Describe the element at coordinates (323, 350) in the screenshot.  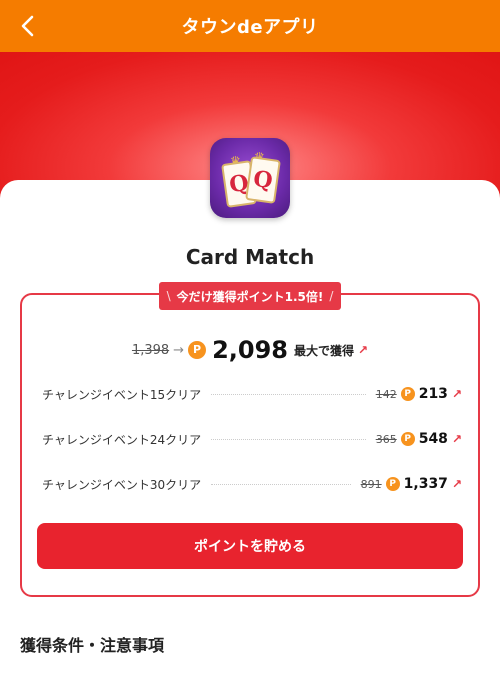
I see `max-earn-label: 最大で獲得` at that location.